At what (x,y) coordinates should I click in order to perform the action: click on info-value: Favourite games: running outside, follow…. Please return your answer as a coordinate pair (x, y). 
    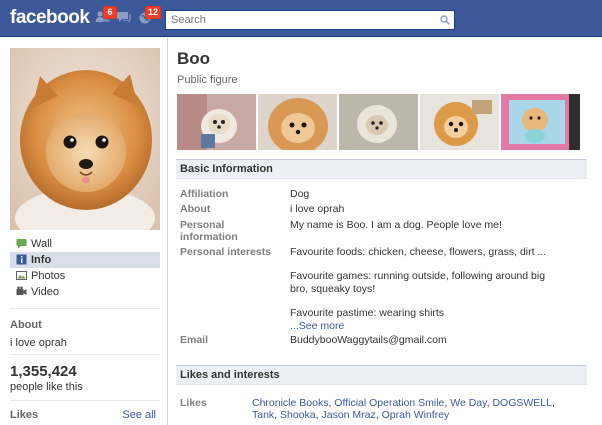
    Looking at the image, I should click on (418, 282).